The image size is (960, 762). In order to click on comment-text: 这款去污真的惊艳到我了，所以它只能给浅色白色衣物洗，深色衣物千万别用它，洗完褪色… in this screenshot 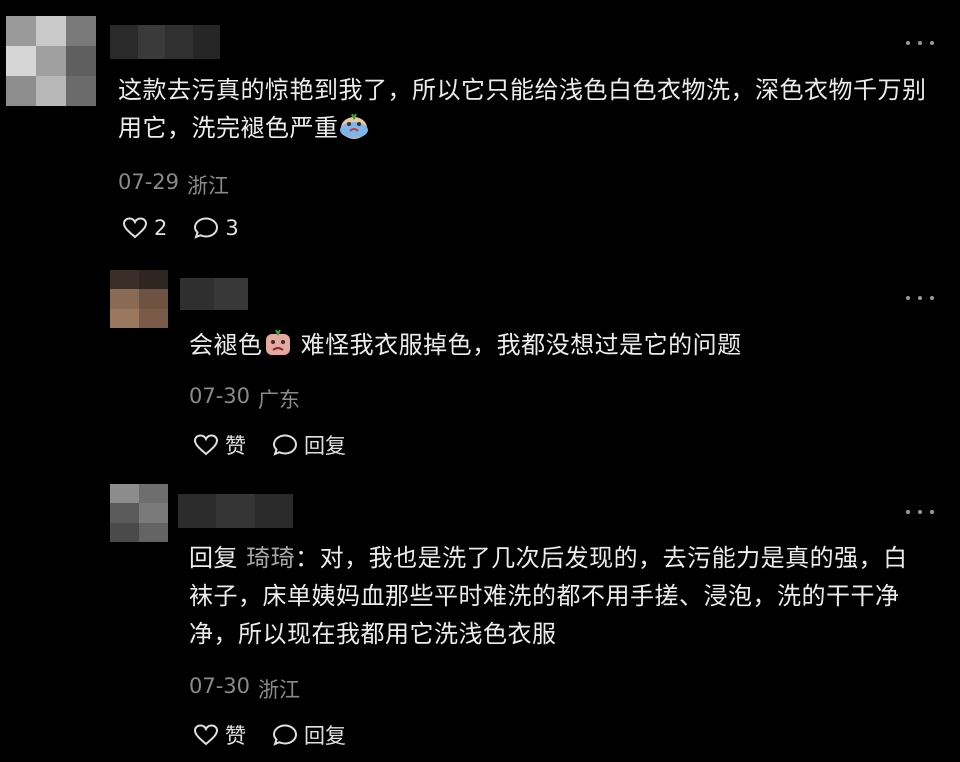, I will do `click(522, 109)`.